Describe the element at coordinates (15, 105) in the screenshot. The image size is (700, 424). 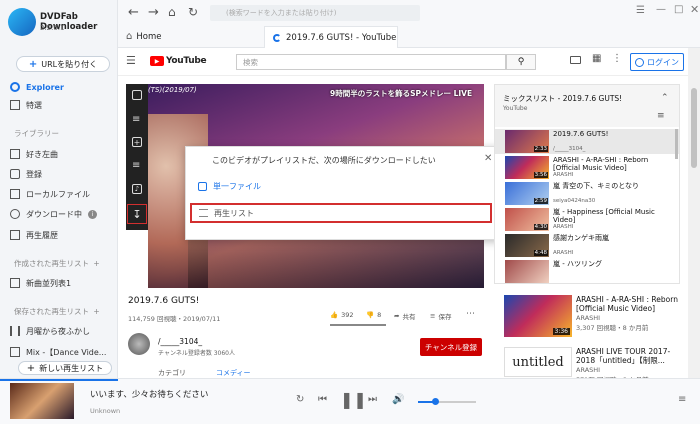
I see `featured-icon` at that location.